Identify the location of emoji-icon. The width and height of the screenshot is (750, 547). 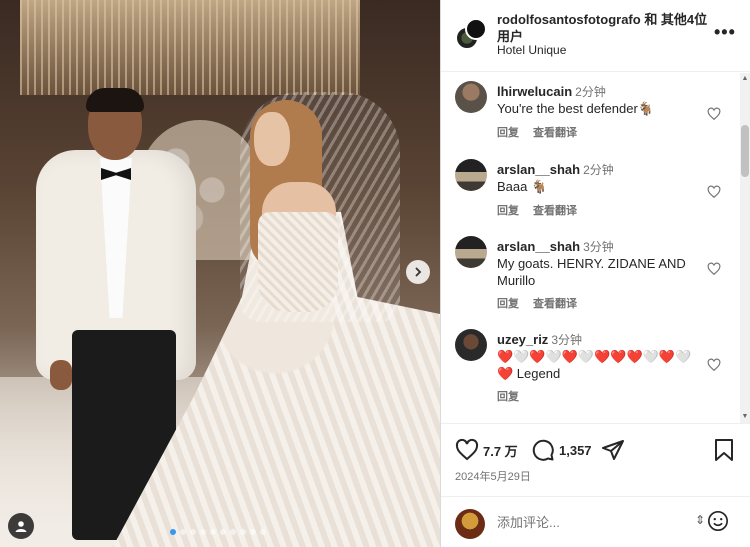
(718, 521).